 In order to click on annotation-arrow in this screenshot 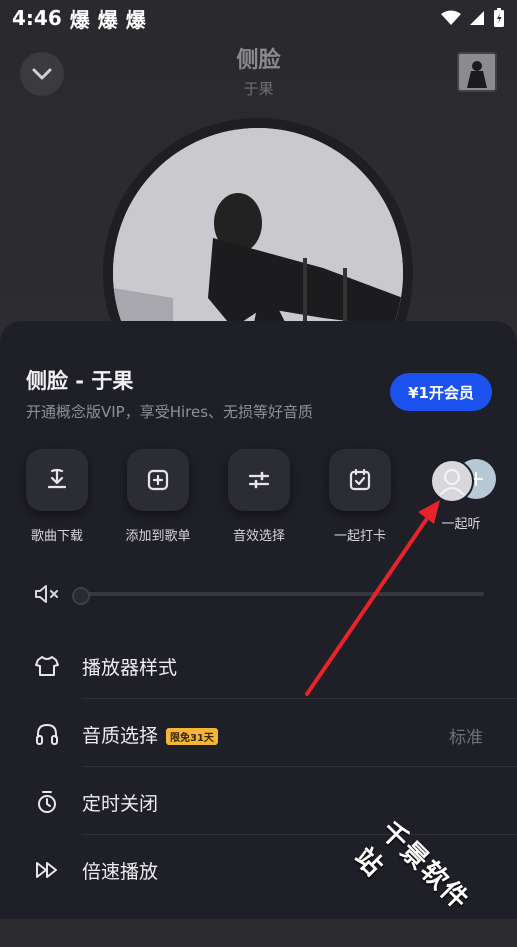, I will do `click(372, 598)`.